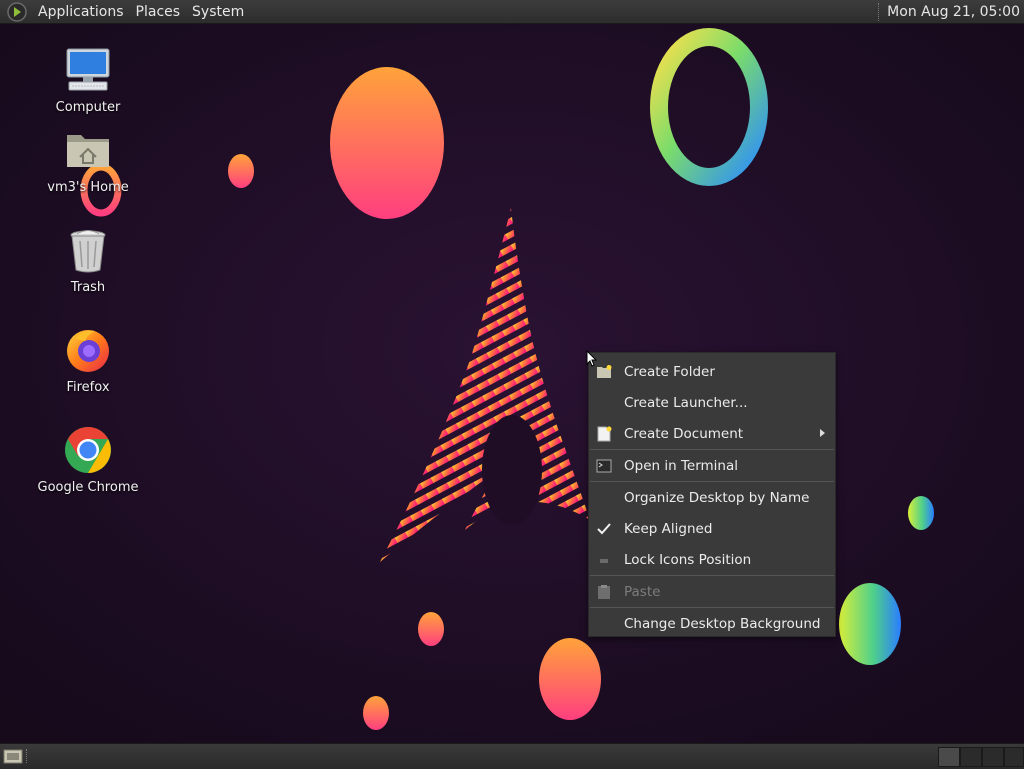 The height and width of the screenshot is (769, 1024). Describe the element at coordinates (88, 187) in the screenshot. I see `desktop-icon-label: vm3's Home` at that location.